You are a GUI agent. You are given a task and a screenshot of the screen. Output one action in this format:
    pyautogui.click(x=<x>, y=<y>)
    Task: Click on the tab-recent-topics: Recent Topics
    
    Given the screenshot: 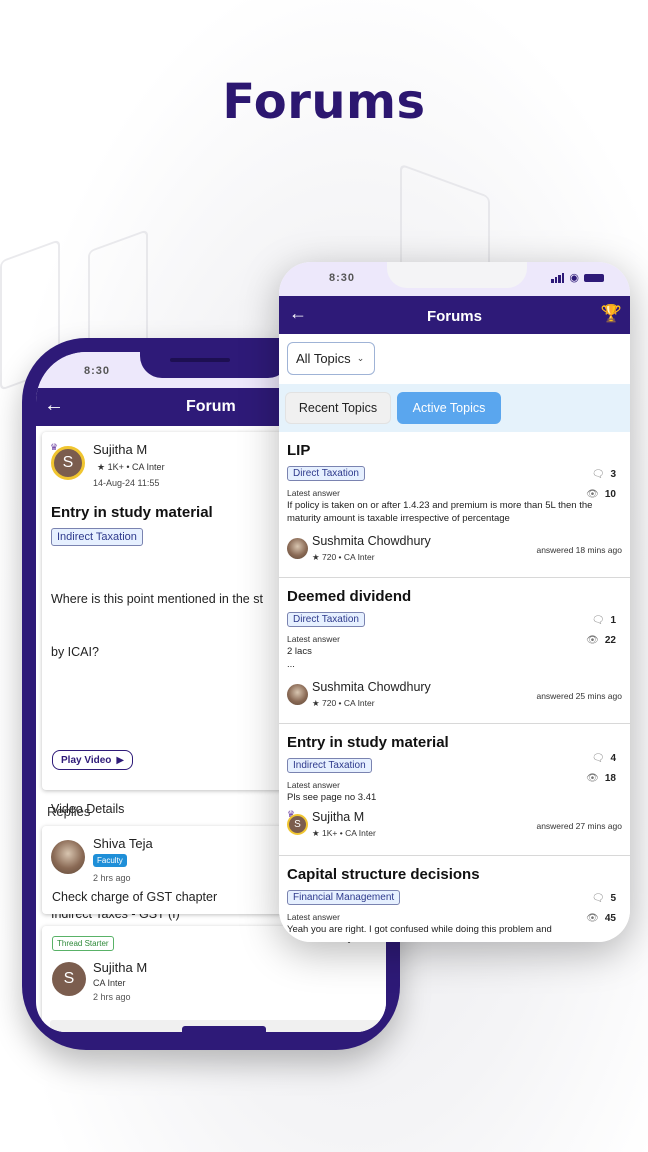 What is the action you would take?
    pyautogui.click(x=338, y=408)
    